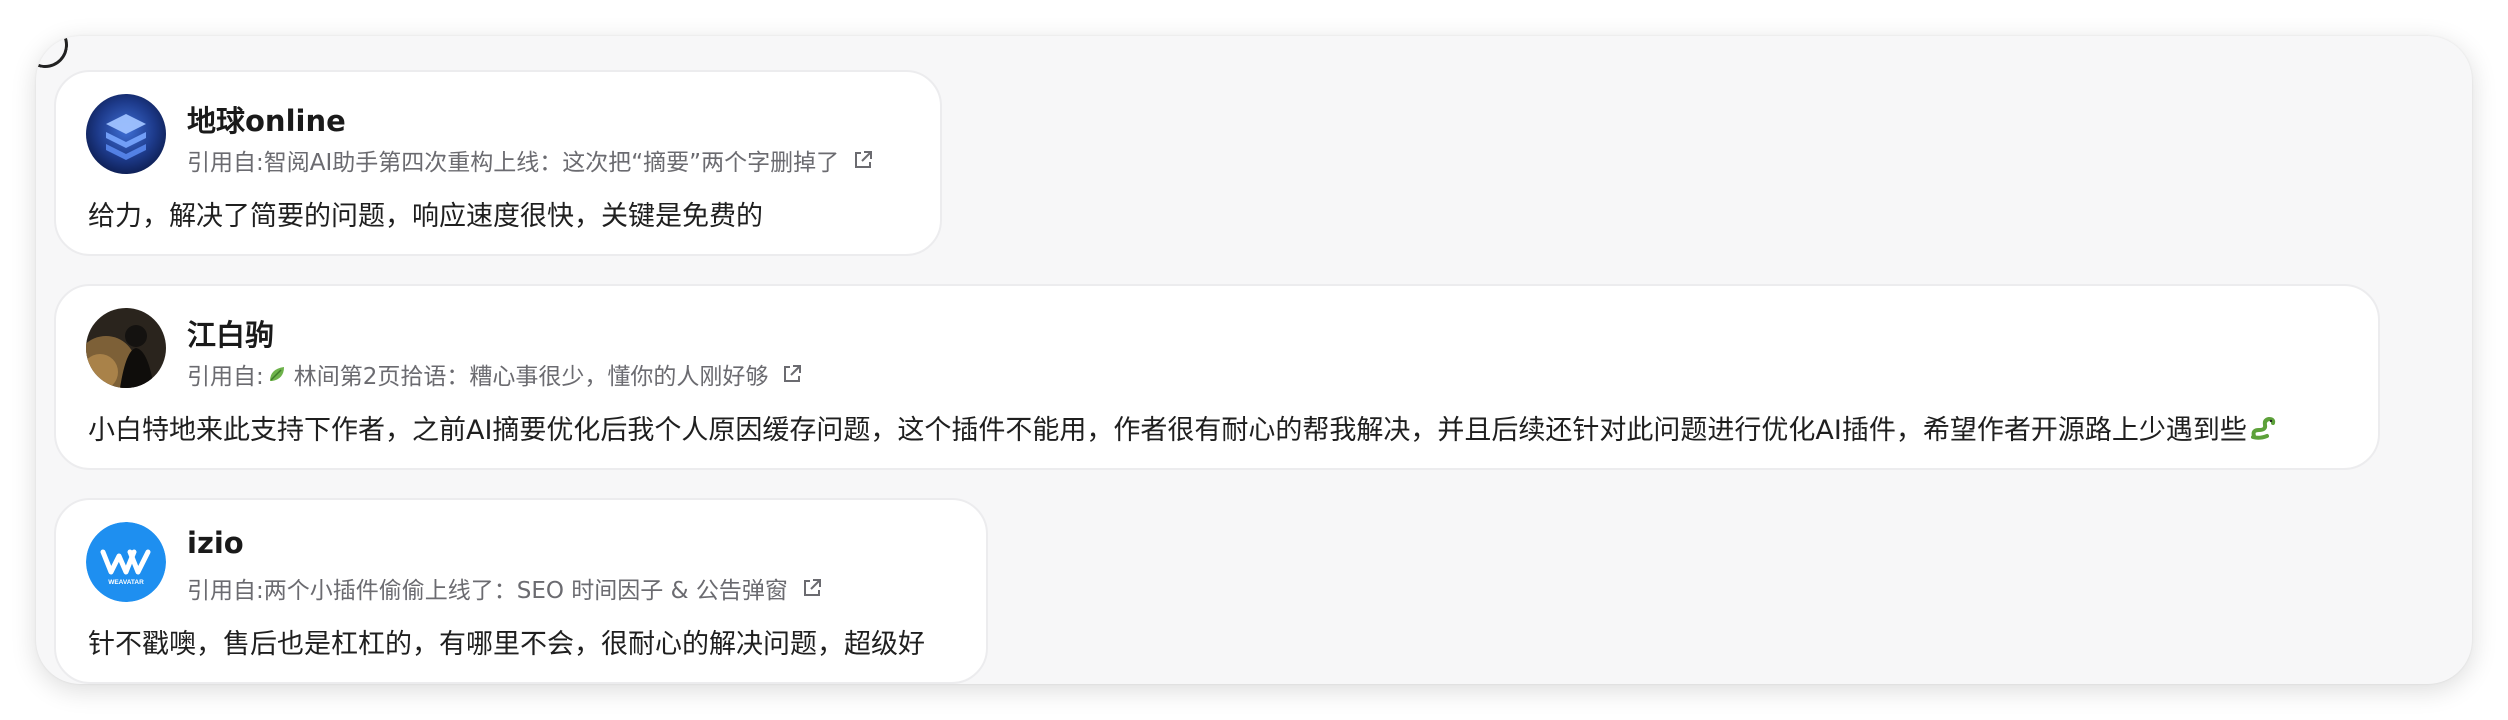  I want to click on quote-title-link: 林间第2页拾语：糟心事很少，懂你的人刚好够, so click(531, 374).